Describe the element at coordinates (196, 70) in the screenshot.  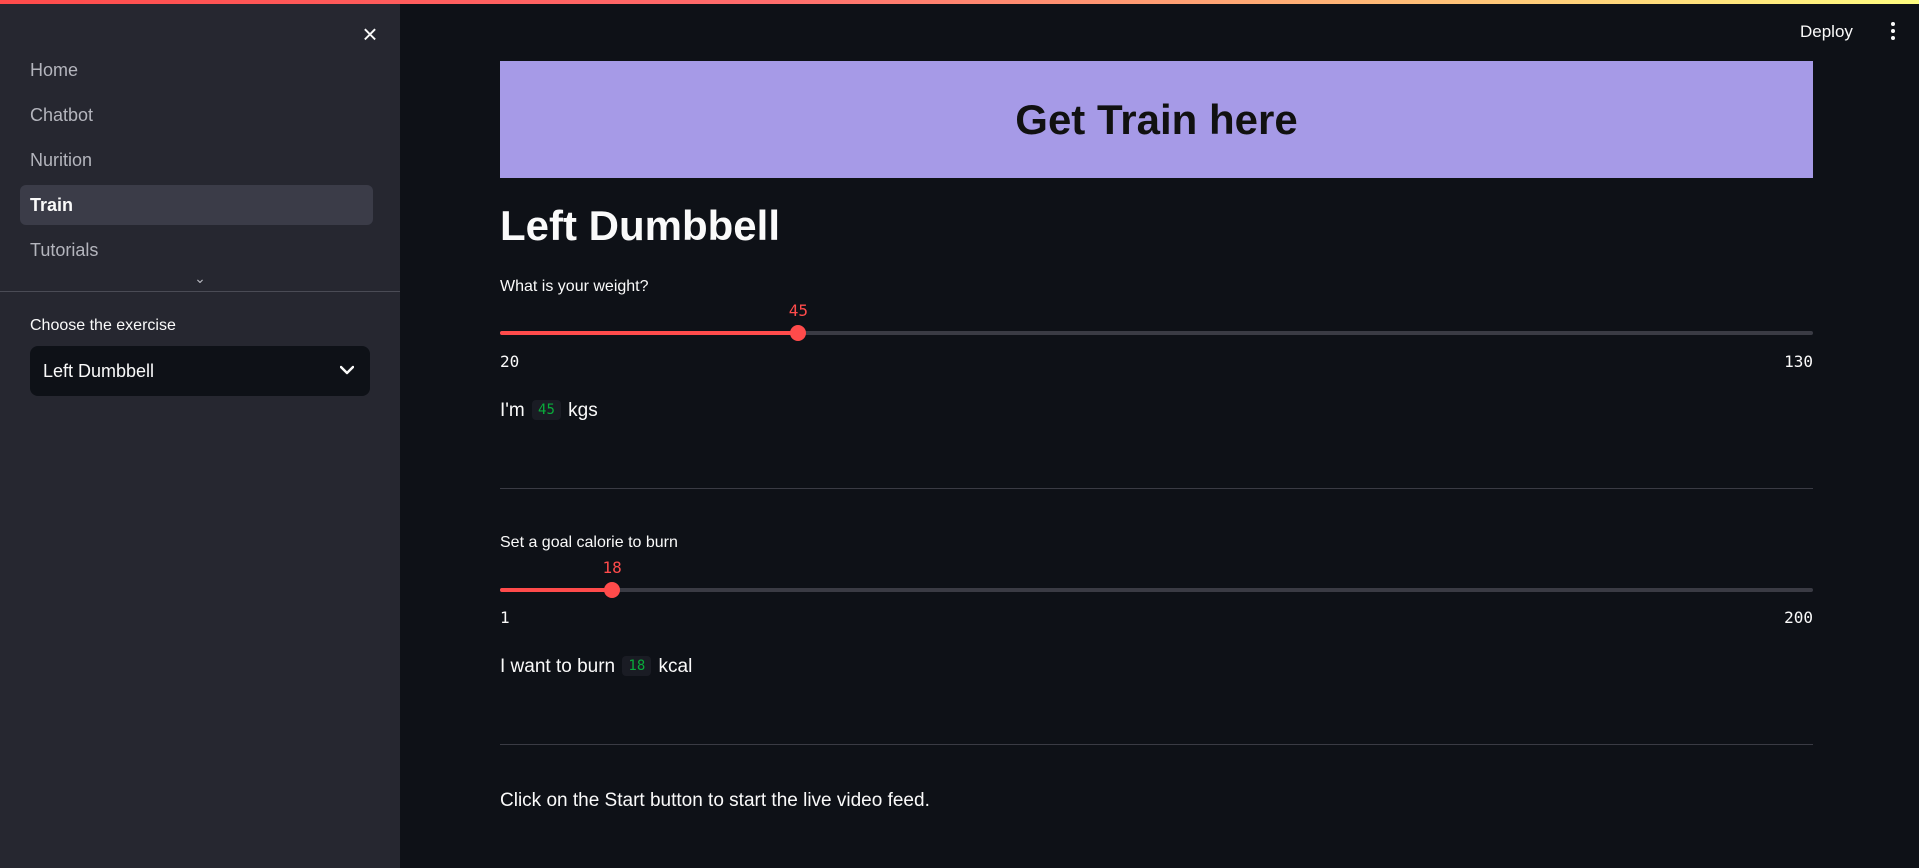
I see `sidebar-item-home: Home` at that location.